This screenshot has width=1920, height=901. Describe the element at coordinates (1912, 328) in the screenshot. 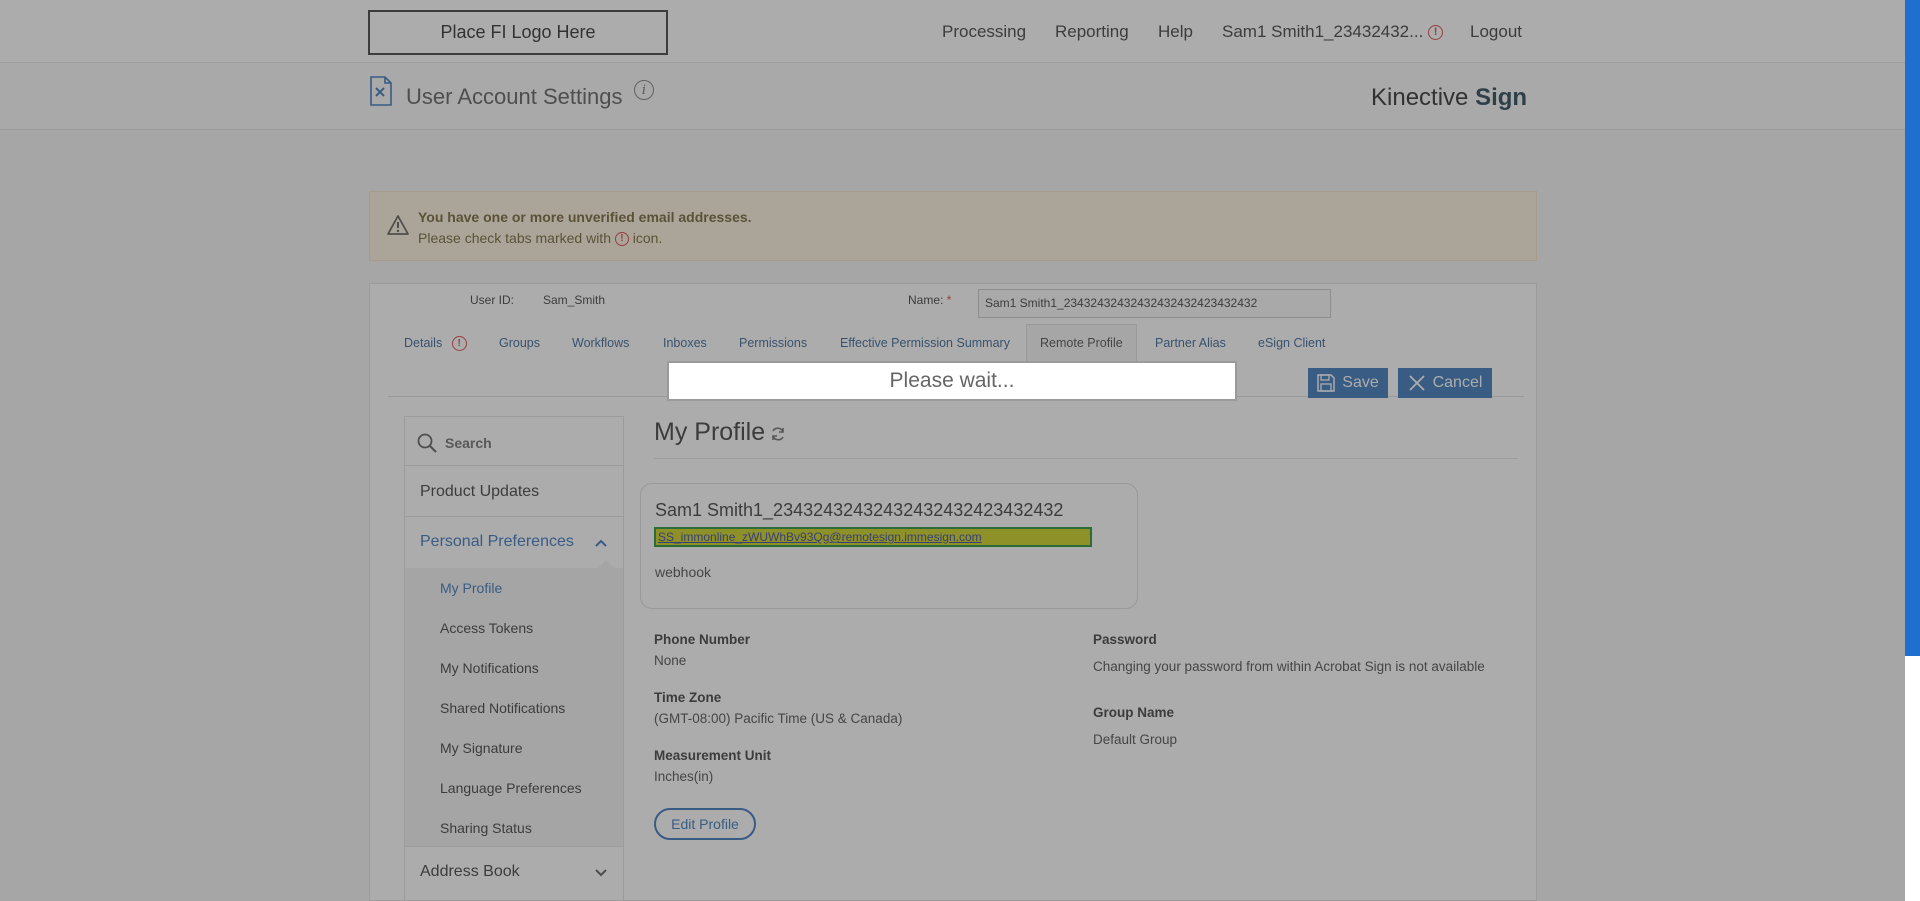

I see `page-scrollbar-thumb` at that location.